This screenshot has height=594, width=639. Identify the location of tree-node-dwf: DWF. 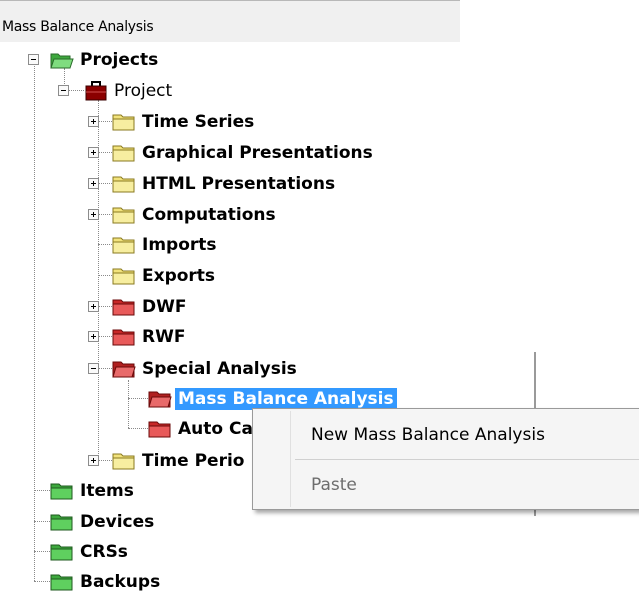
(150, 307).